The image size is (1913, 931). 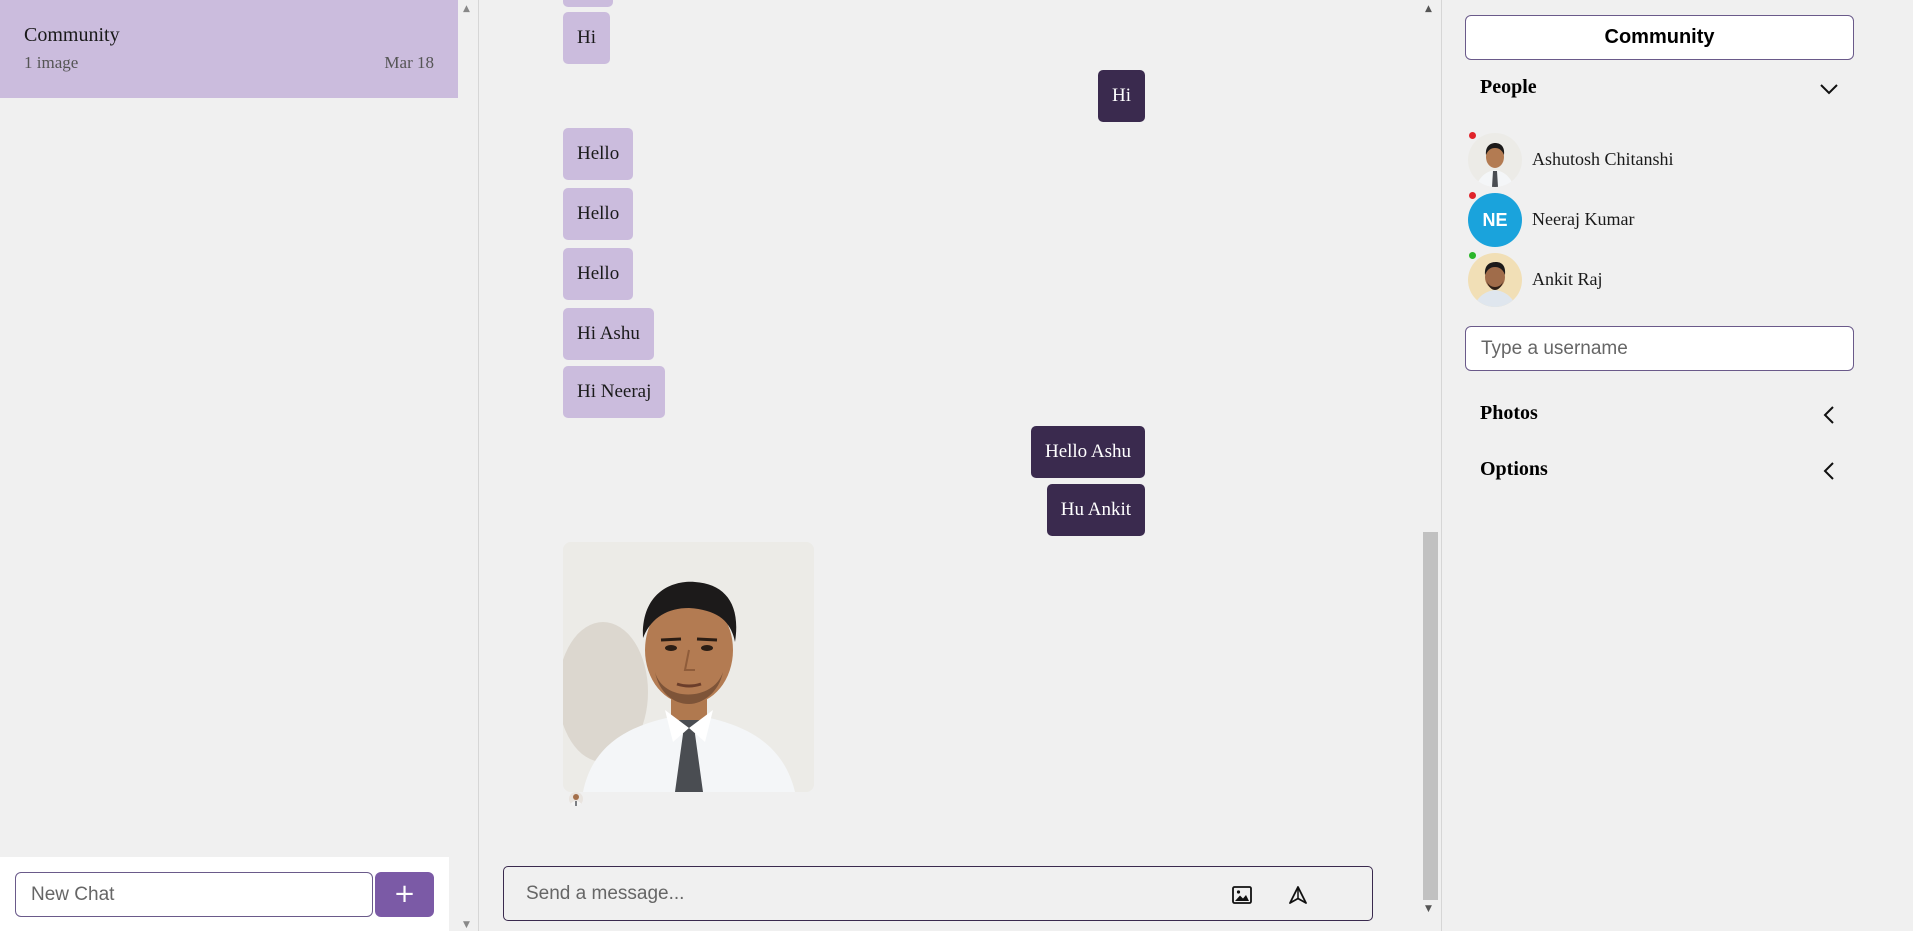 What do you see at coordinates (576, 799) in the screenshot?
I see `read-receipt-avatar` at bounding box center [576, 799].